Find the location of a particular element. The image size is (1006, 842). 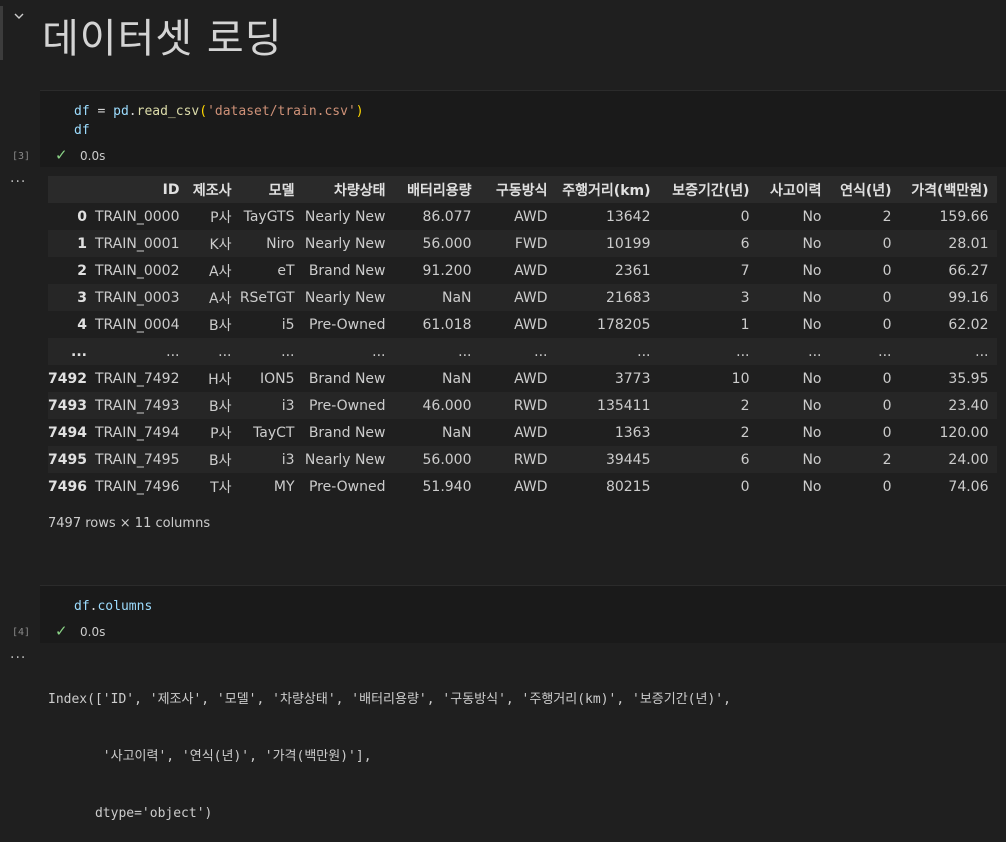

check-icon: ✓ is located at coordinates (61, 155).